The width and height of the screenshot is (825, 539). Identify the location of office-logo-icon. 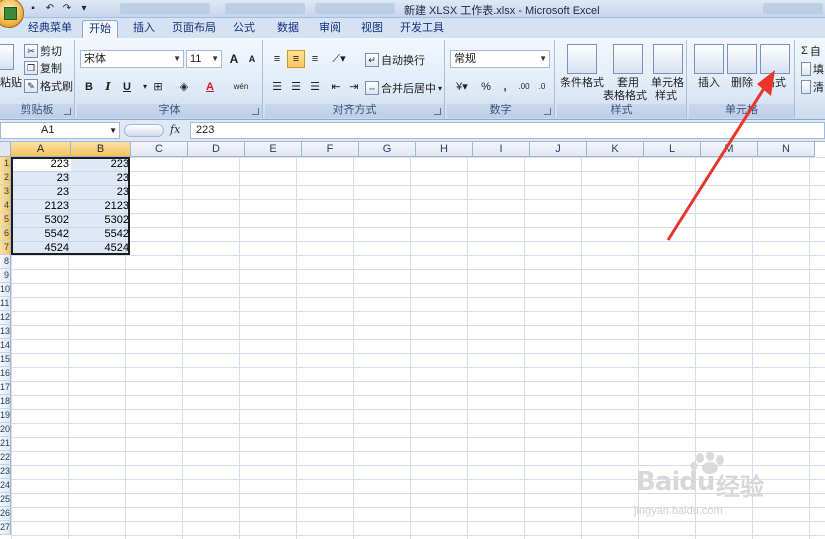
(10, 13).